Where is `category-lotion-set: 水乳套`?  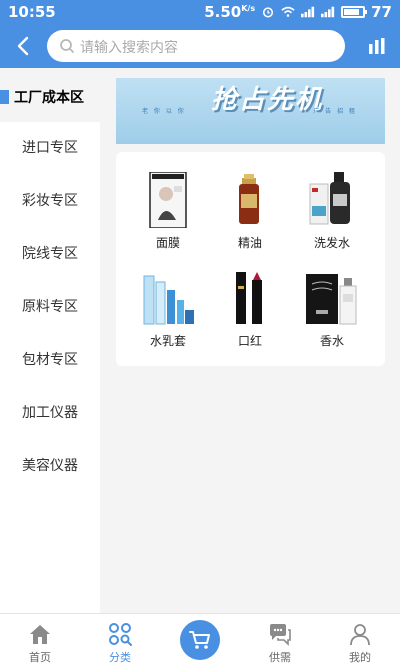
category-lotion-set: 水乳套 is located at coordinates (168, 315).